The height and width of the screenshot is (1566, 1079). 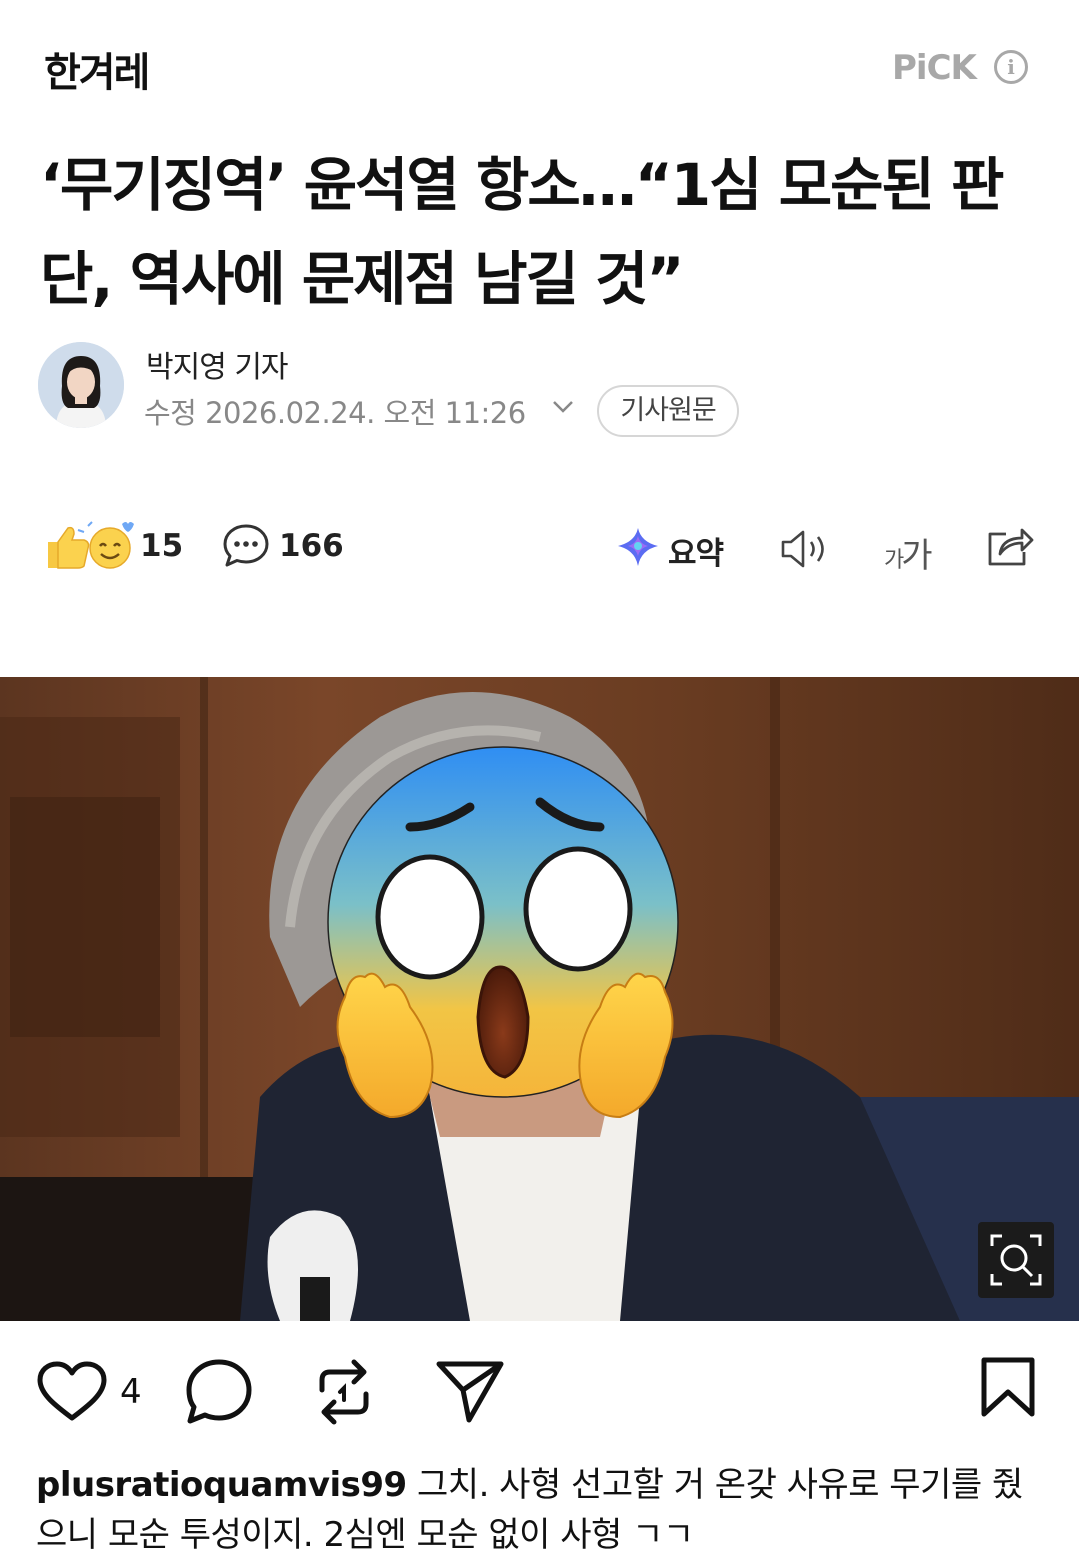 I want to click on article-timestamp: 수정 2026.02.24. 오전 11:26, so click(x=335, y=413).